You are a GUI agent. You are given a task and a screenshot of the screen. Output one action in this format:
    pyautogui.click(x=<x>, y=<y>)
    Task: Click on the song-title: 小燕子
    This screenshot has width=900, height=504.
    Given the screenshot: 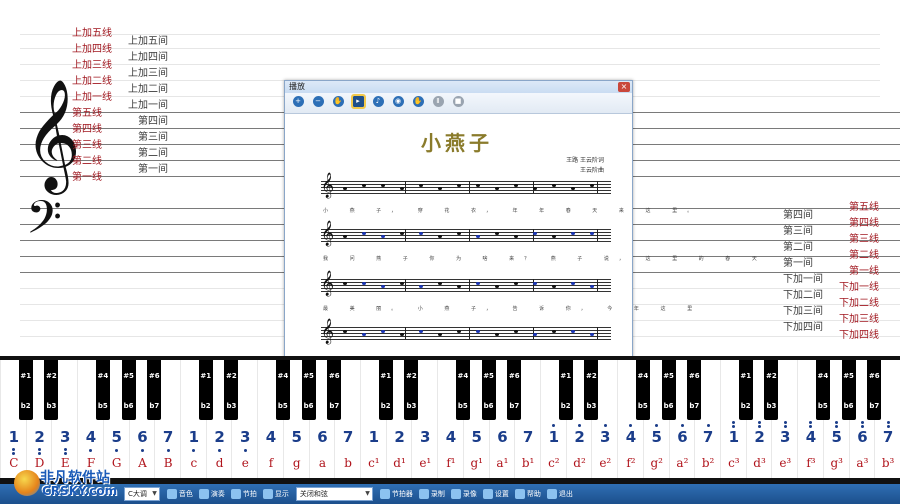 What is the action you would take?
    pyautogui.click(x=457, y=143)
    